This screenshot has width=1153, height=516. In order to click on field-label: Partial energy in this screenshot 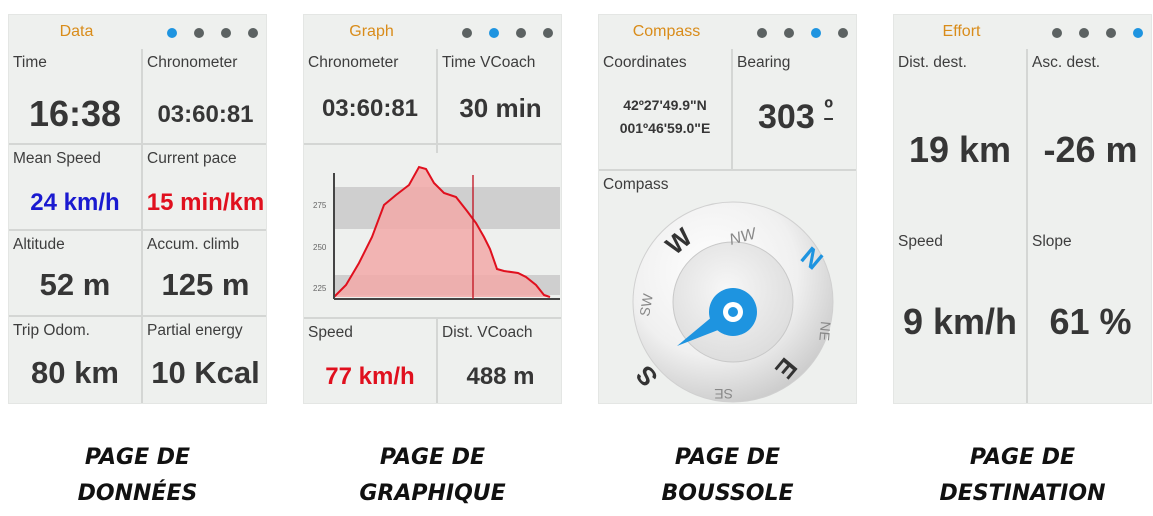, I will do `click(195, 330)`.